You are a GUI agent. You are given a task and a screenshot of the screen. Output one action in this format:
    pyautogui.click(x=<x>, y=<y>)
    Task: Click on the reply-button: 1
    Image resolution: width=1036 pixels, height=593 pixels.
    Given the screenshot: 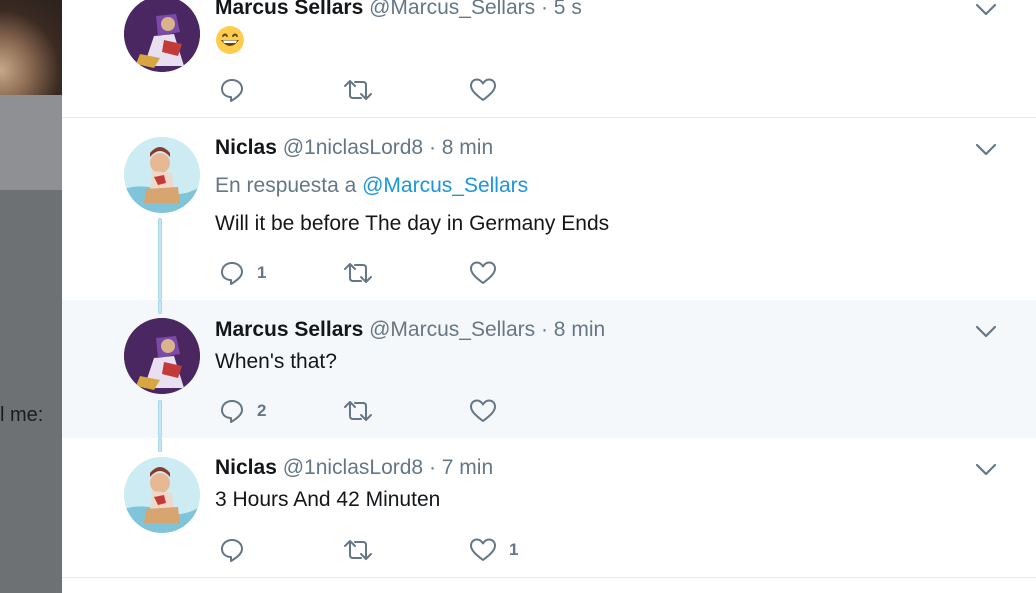 What is the action you would take?
    pyautogui.click(x=242, y=273)
    